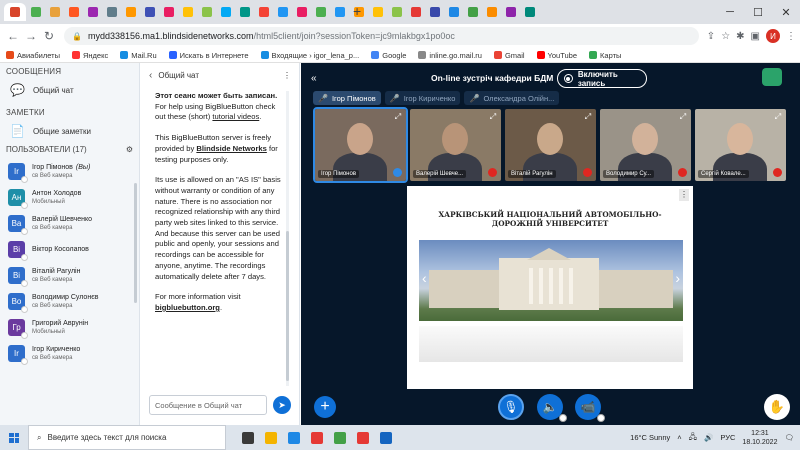 This screenshot has width=800, height=450. What do you see at coordinates (740, 36) in the screenshot?
I see `extensions-icon: ✱` at bounding box center [740, 36].